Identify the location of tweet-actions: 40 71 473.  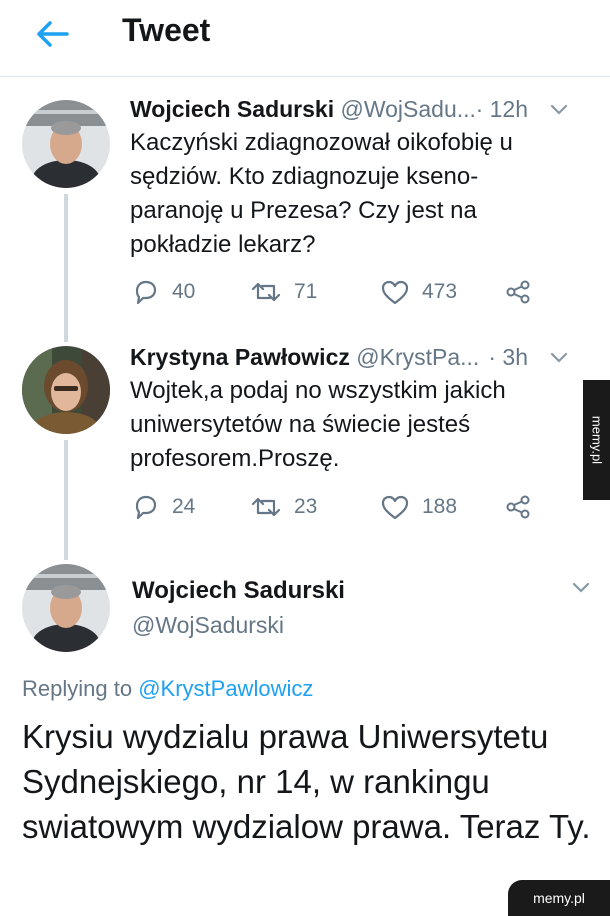
(337, 292).